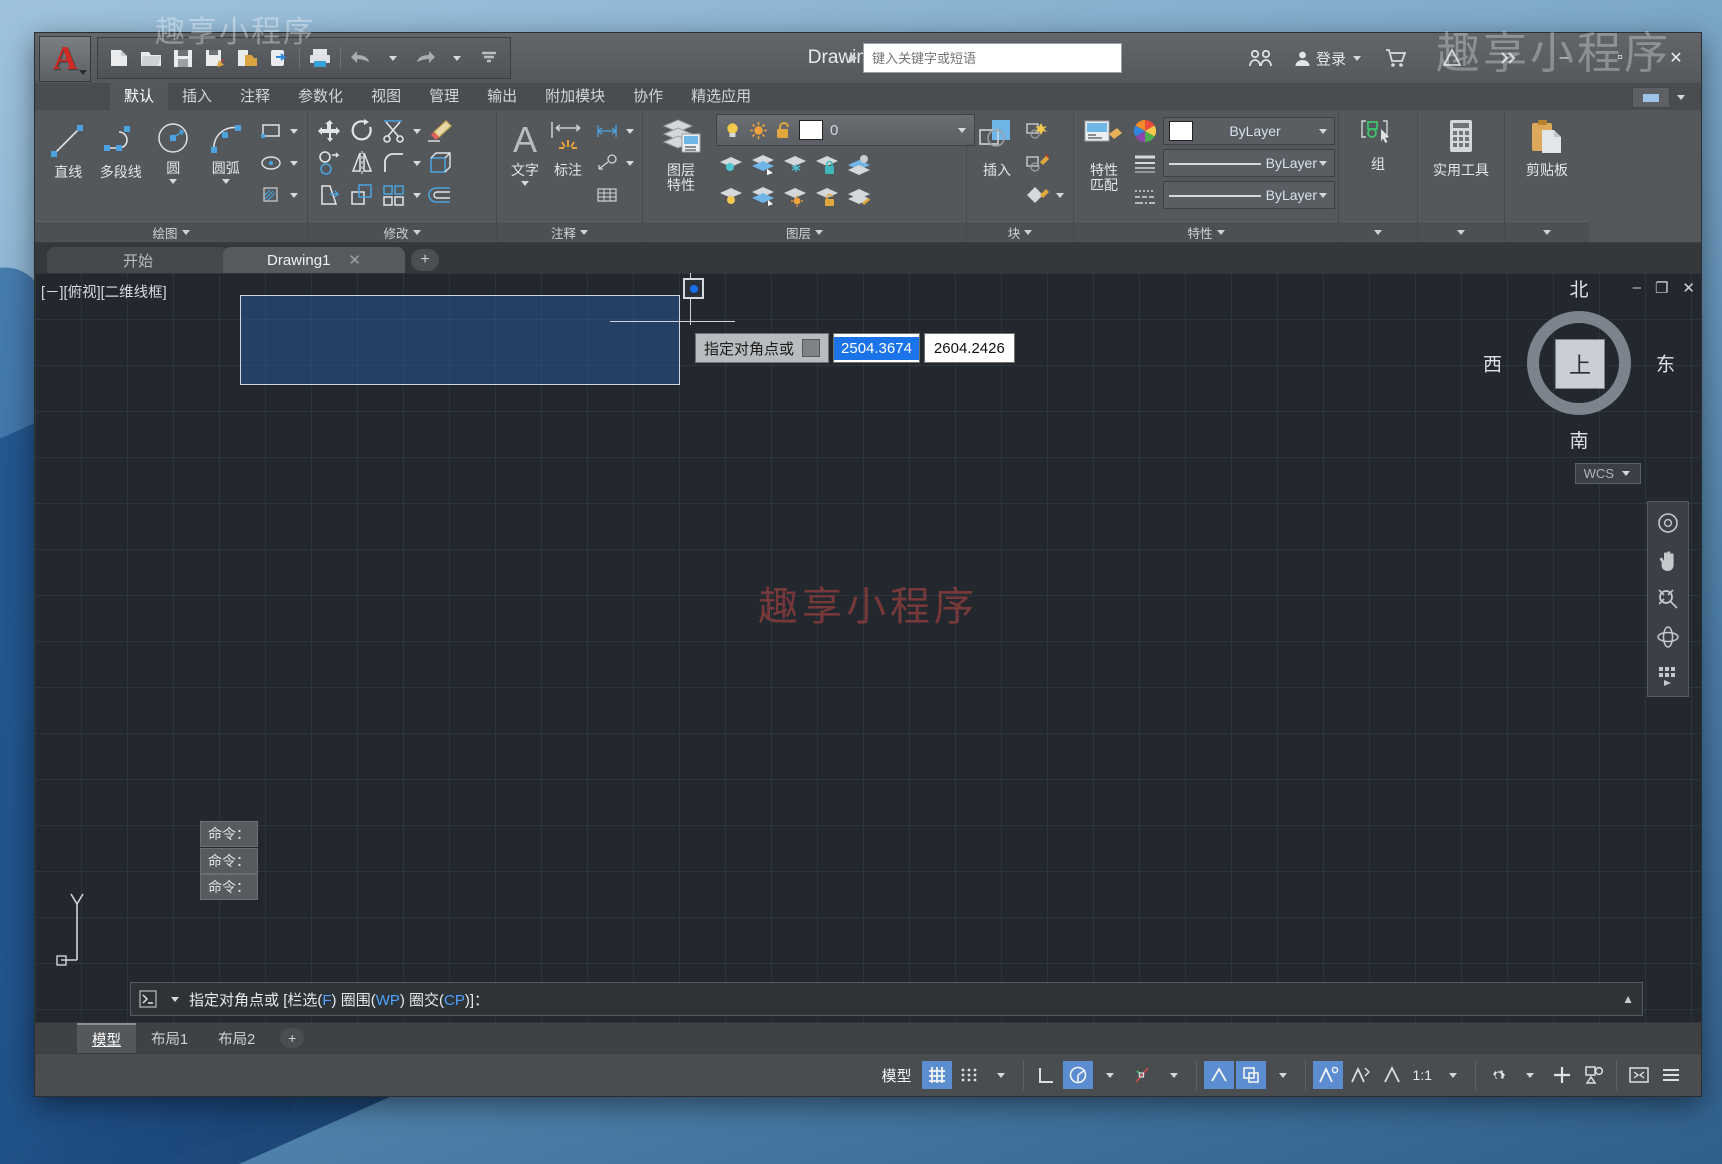  Describe the element at coordinates (183, 58) in the screenshot. I see `save-icon` at that location.